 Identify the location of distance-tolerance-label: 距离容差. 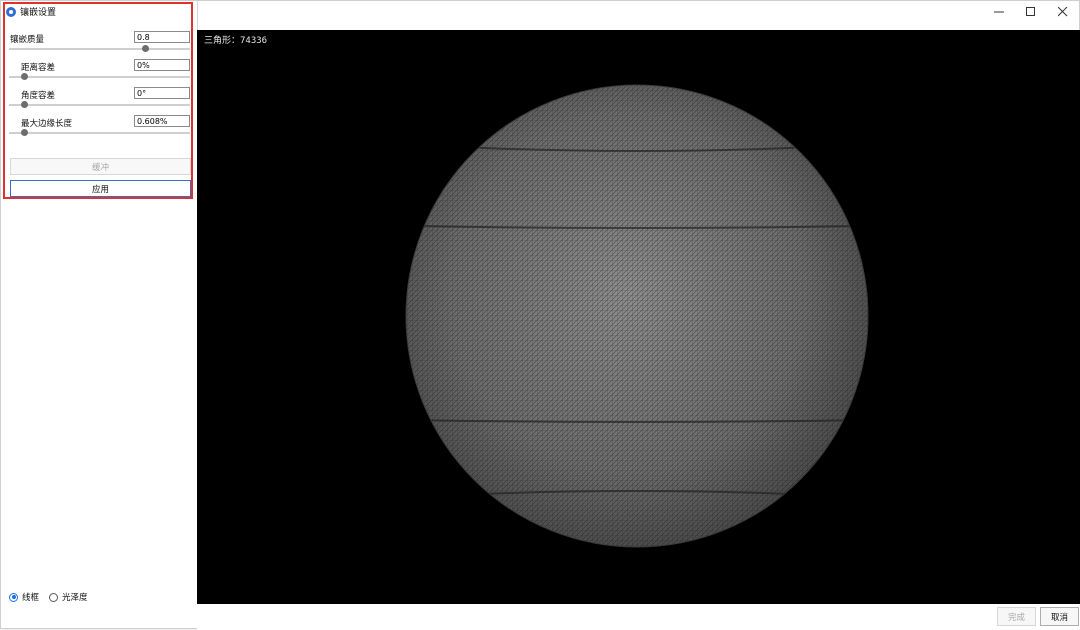
(38, 68).